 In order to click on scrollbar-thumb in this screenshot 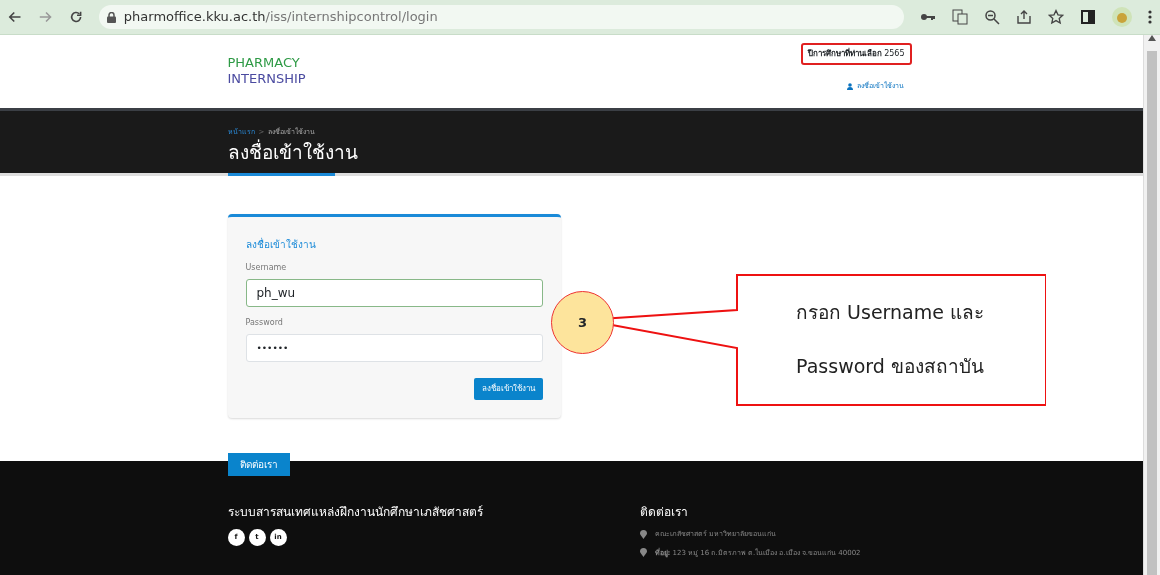, I will do `click(1152, 313)`.